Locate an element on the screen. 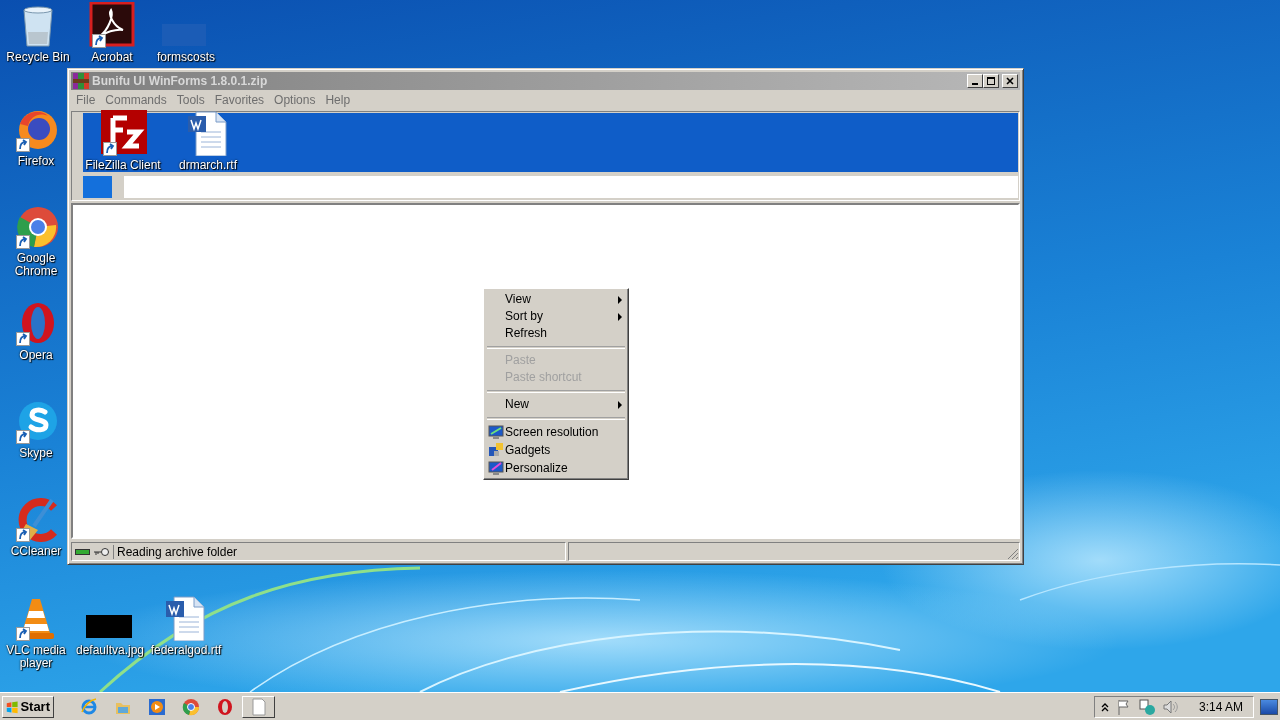  address-field is located at coordinates (571, 186).